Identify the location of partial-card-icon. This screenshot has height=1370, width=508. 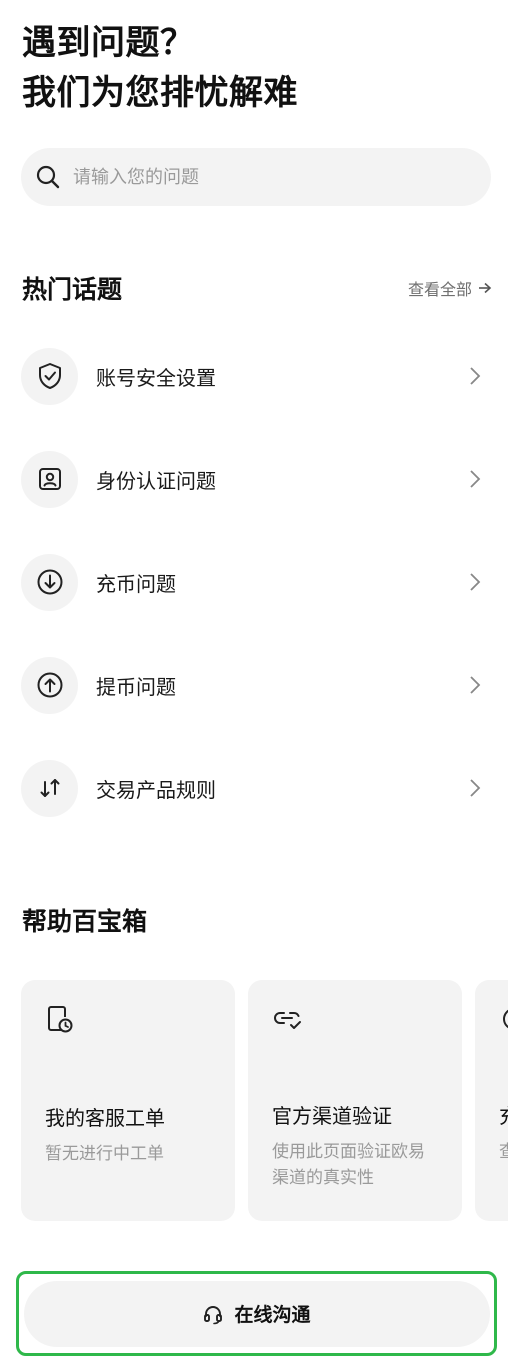
(505, 1019).